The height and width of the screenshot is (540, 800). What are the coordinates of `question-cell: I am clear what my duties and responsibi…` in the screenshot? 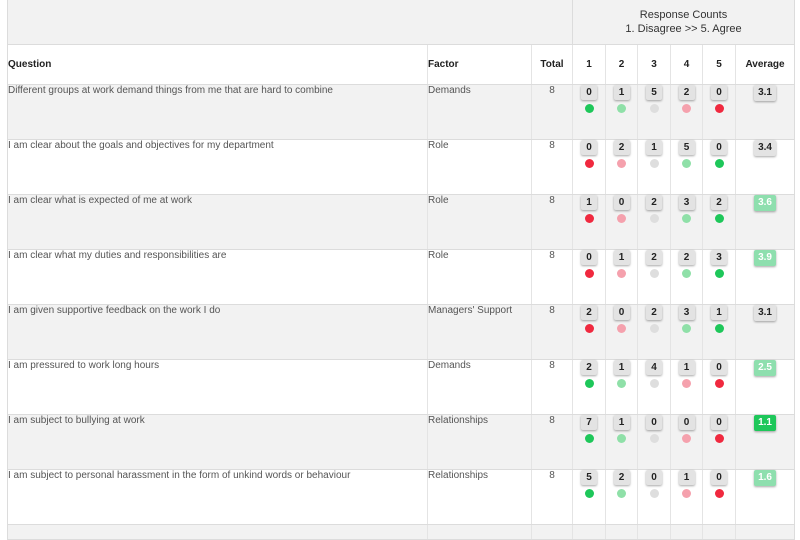 It's located at (217, 277).